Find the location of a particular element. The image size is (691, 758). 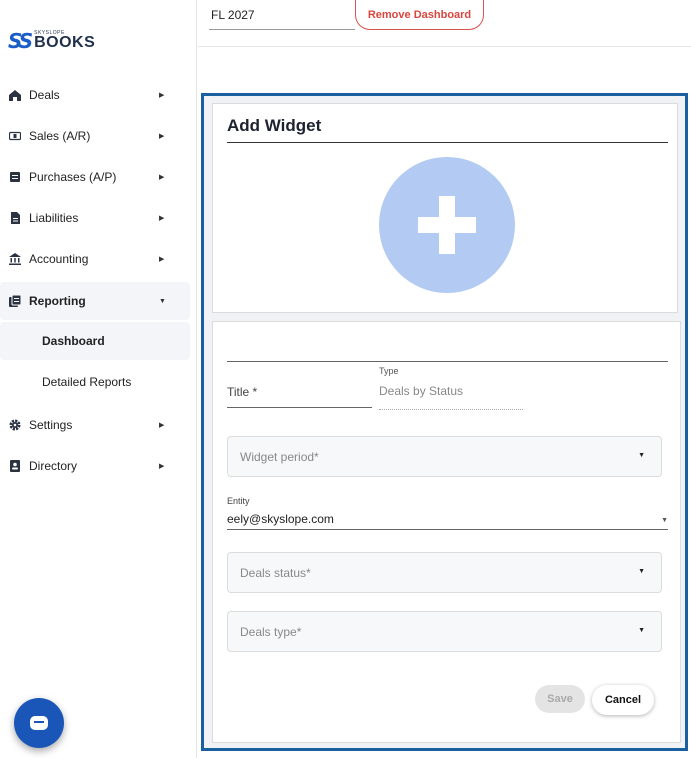

sidebar-item-deals: Deals ▶ is located at coordinates (95, 95).